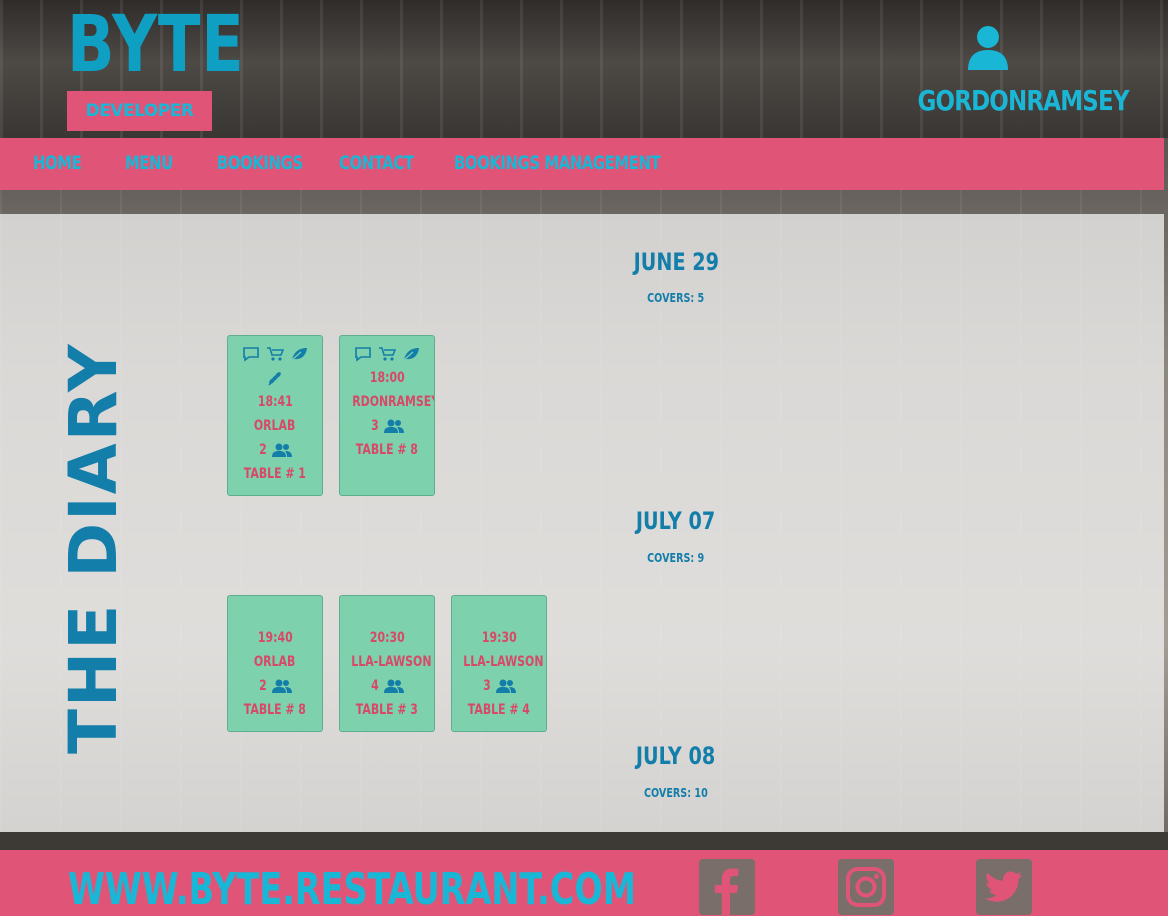 The image size is (1168, 916). Describe the element at coordinates (676, 298) in the screenshot. I see `day-covers: COVERS: 5` at that location.